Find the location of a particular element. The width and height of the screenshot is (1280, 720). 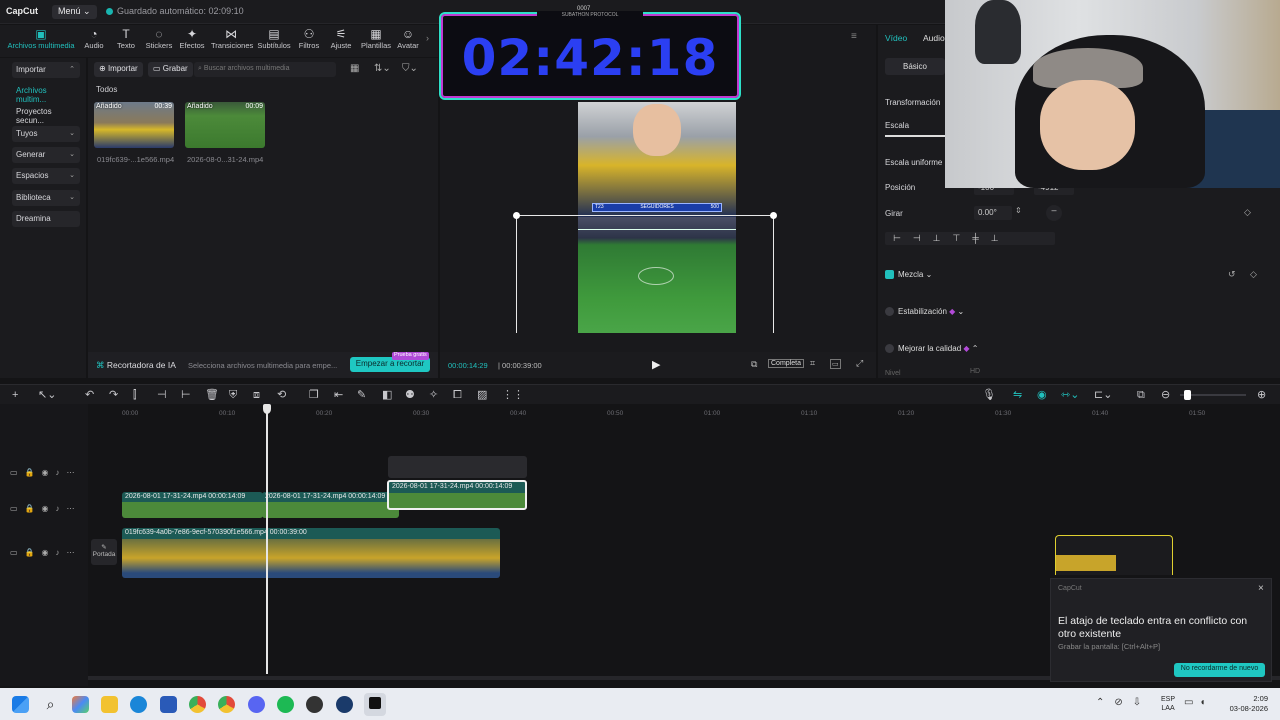

tool-ajuste: ⚟ Ajuste is located at coordinates (341, 38).